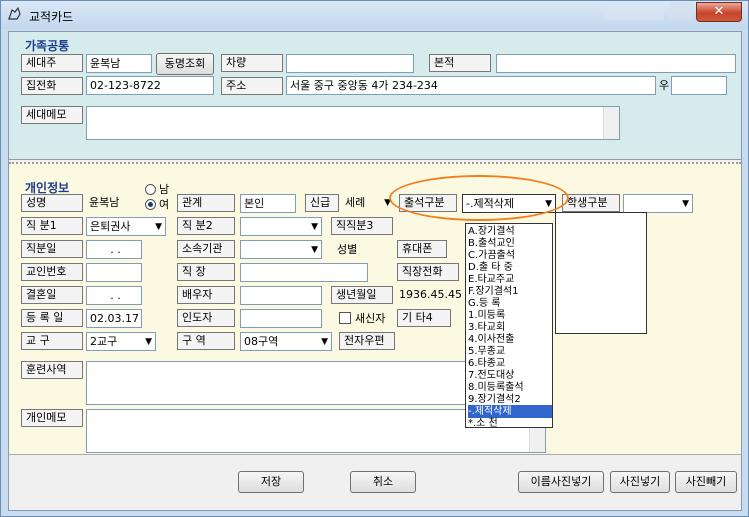  I want to click on gender-female-label: 여, so click(164, 204).